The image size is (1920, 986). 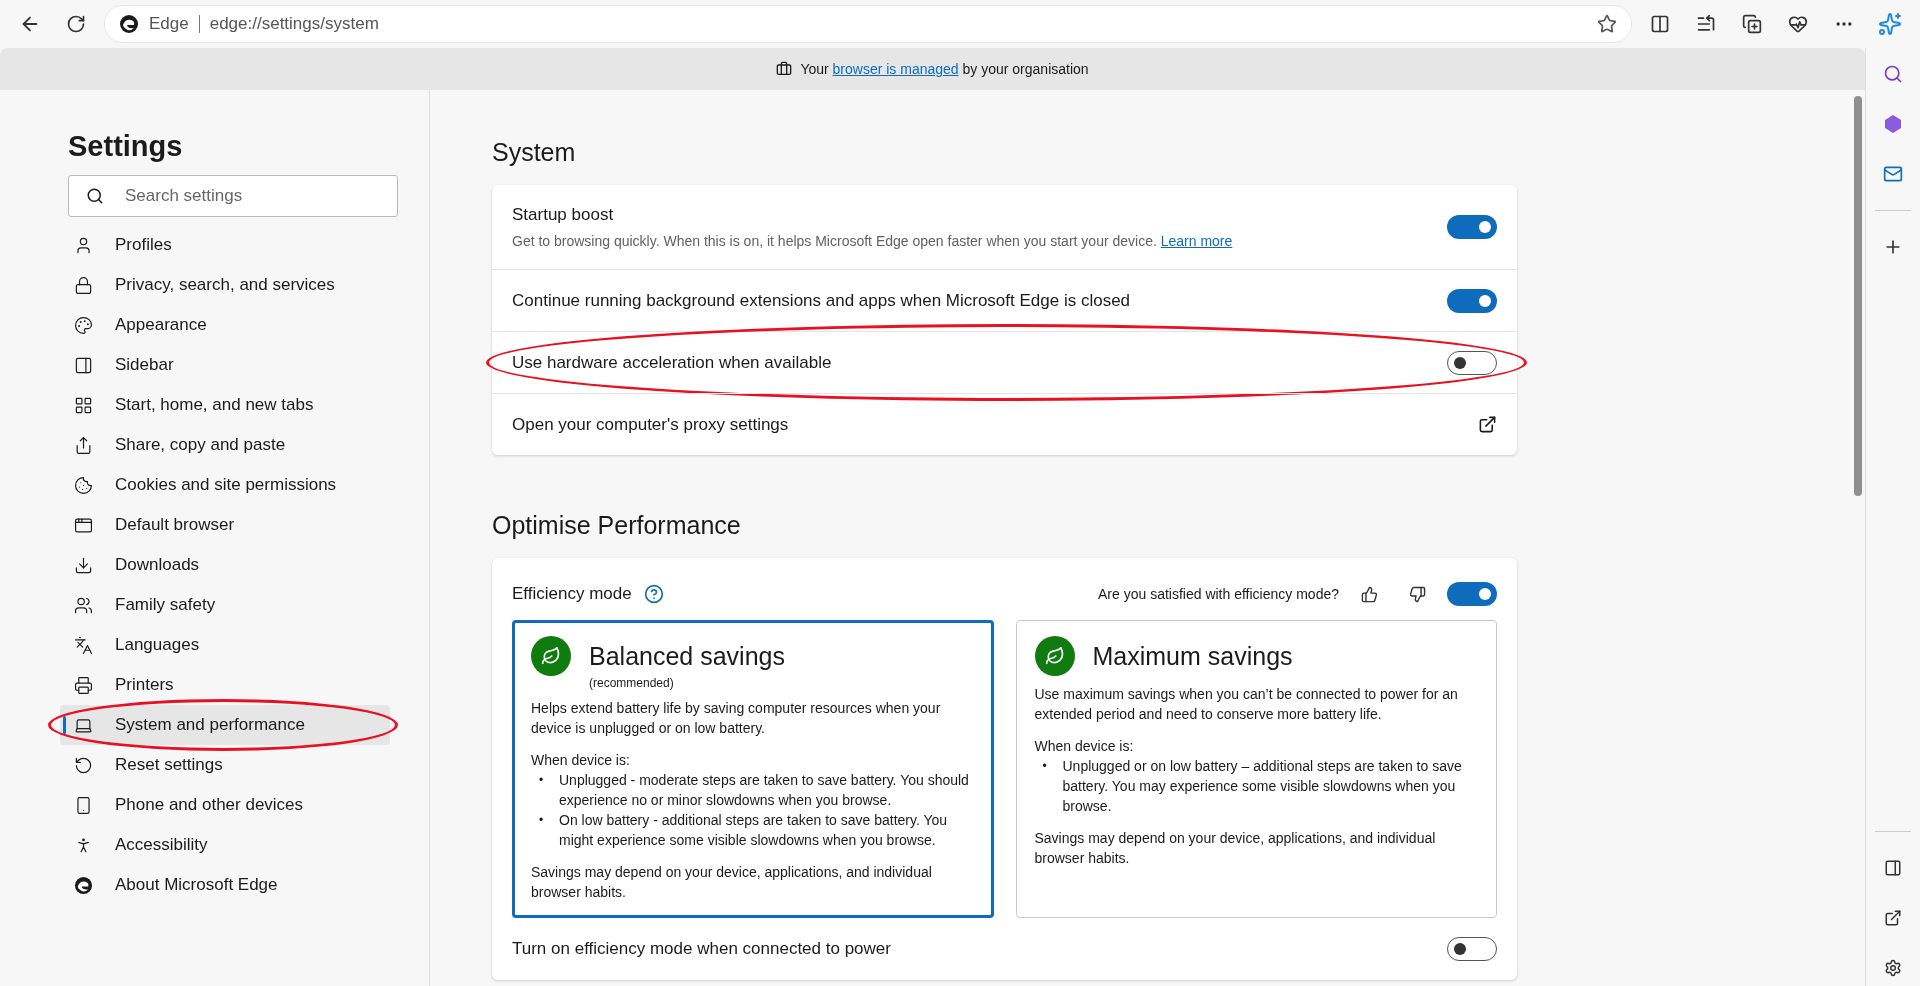 I want to click on collections-icon, so click(x=1752, y=24).